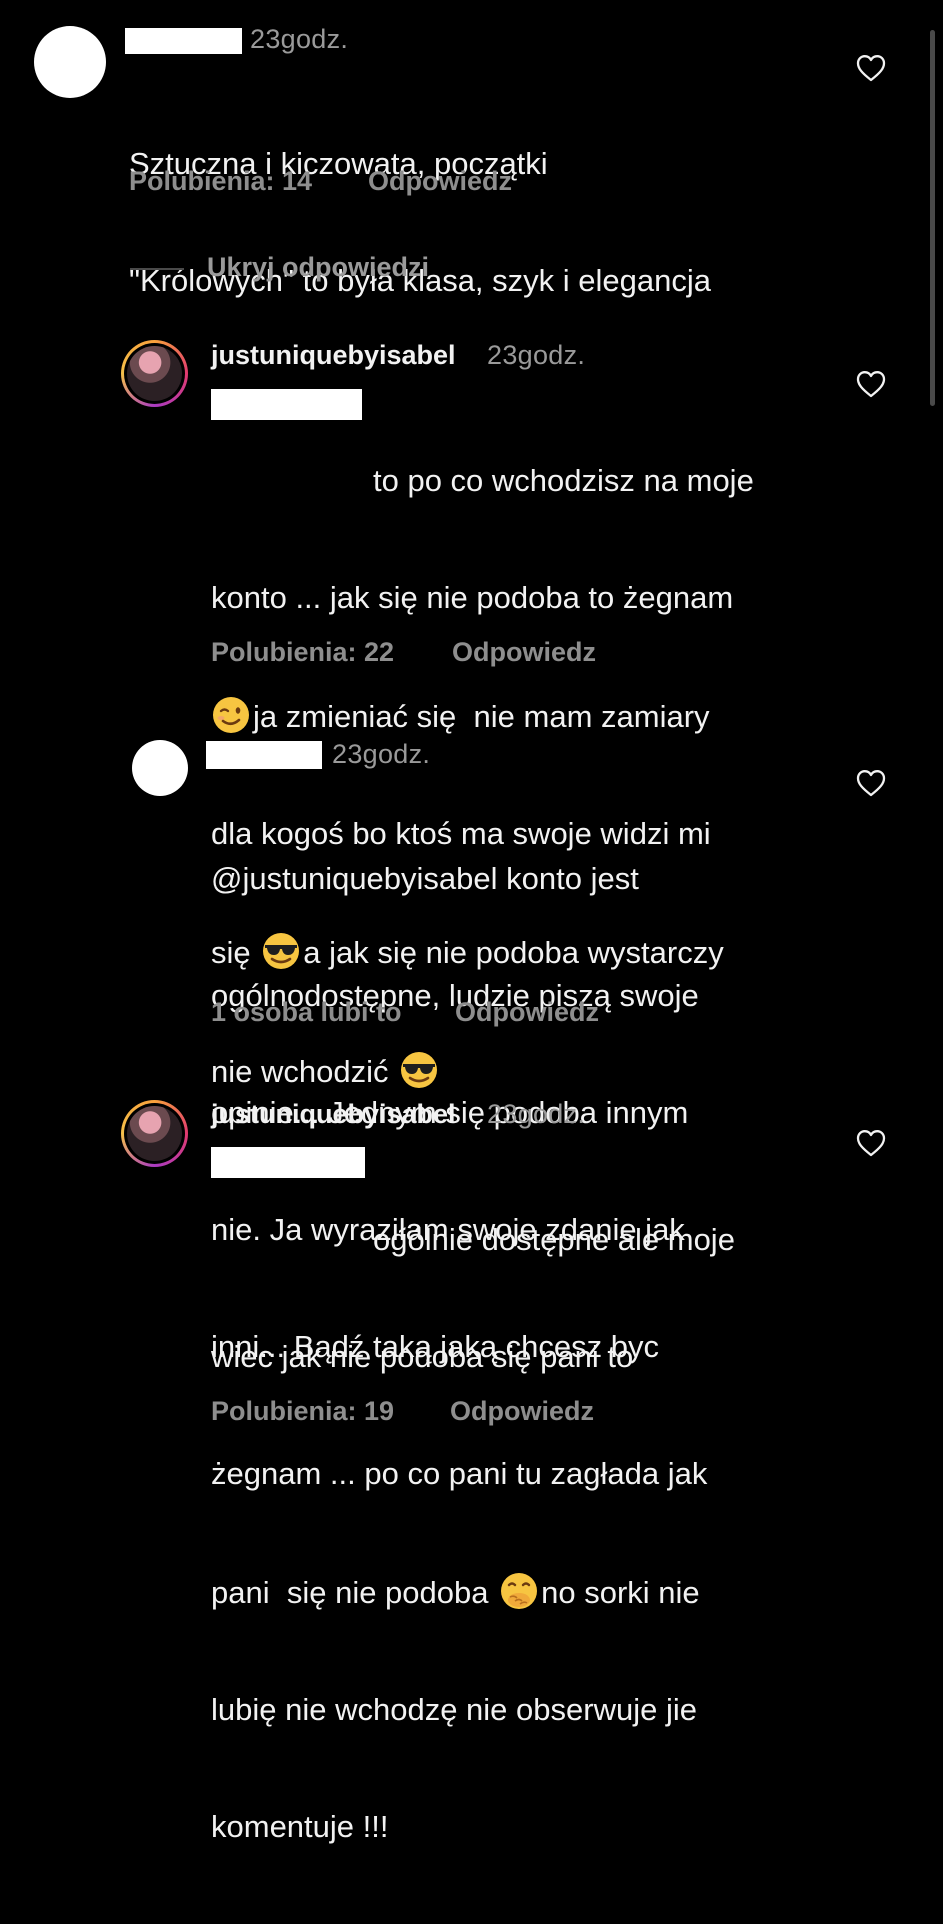  Describe the element at coordinates (554, 1239) in the screenshot. I see `comment-text-line: ogólnie dostępne ale moje` at that location.